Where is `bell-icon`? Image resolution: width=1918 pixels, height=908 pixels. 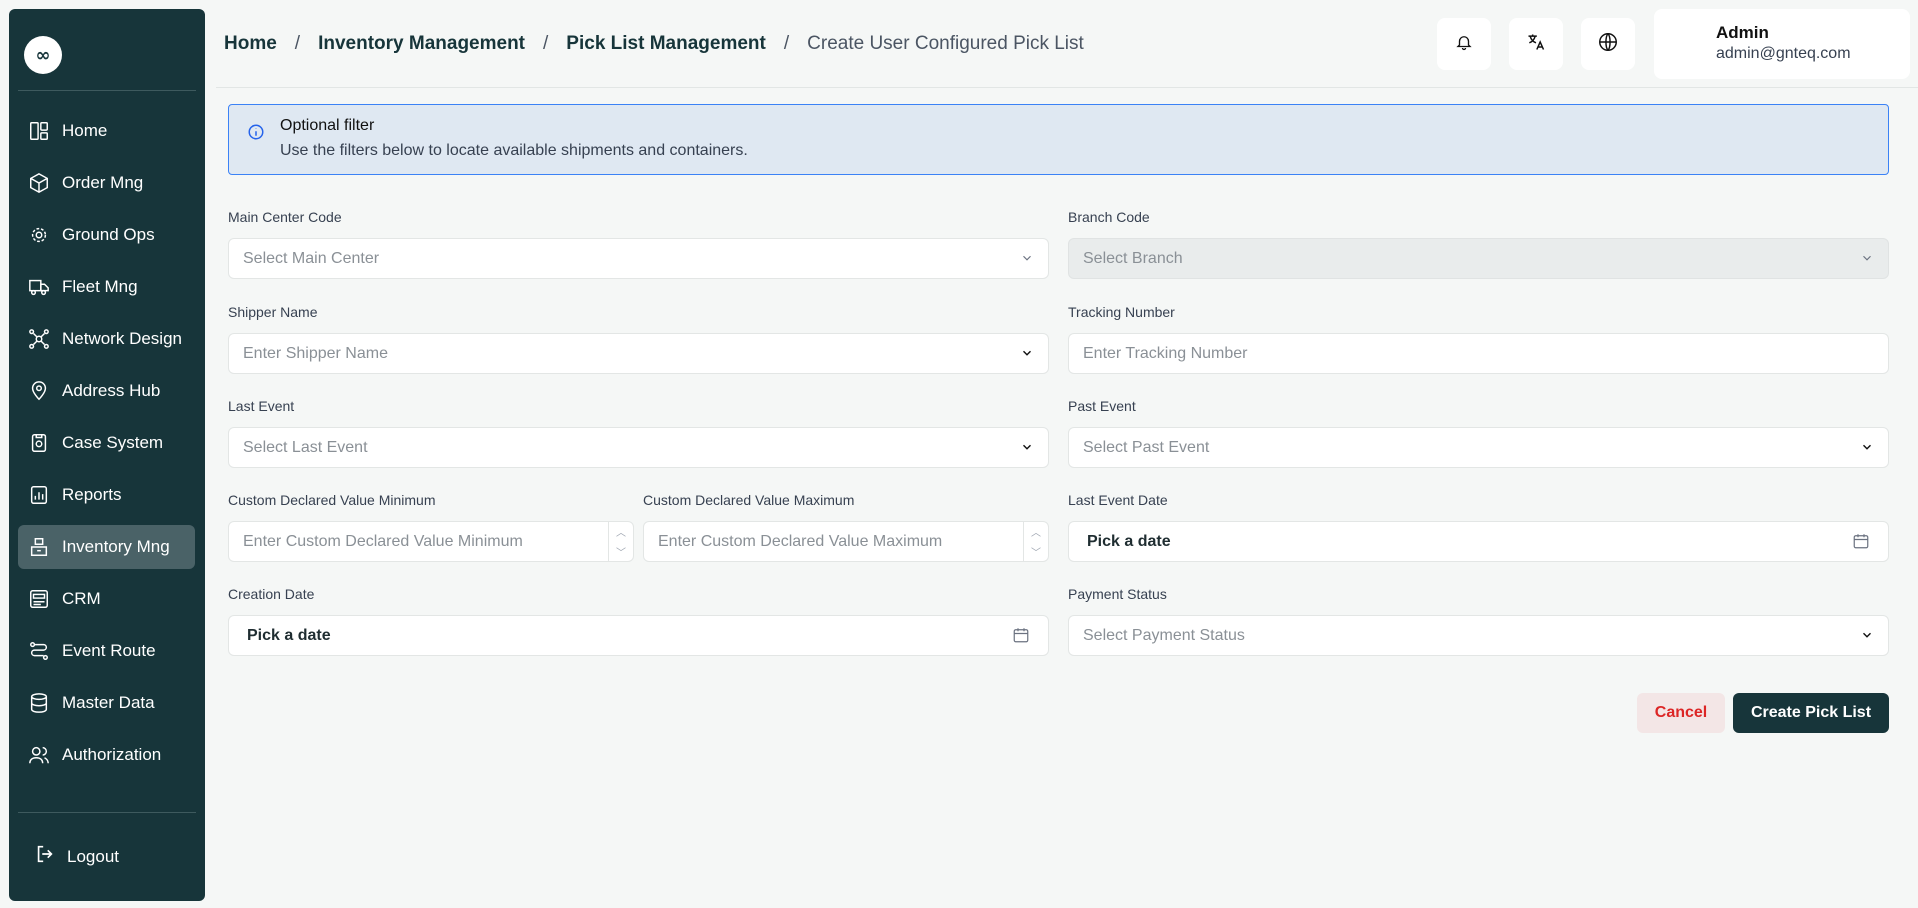
bell-icon is located at coordinates (1464, 44).